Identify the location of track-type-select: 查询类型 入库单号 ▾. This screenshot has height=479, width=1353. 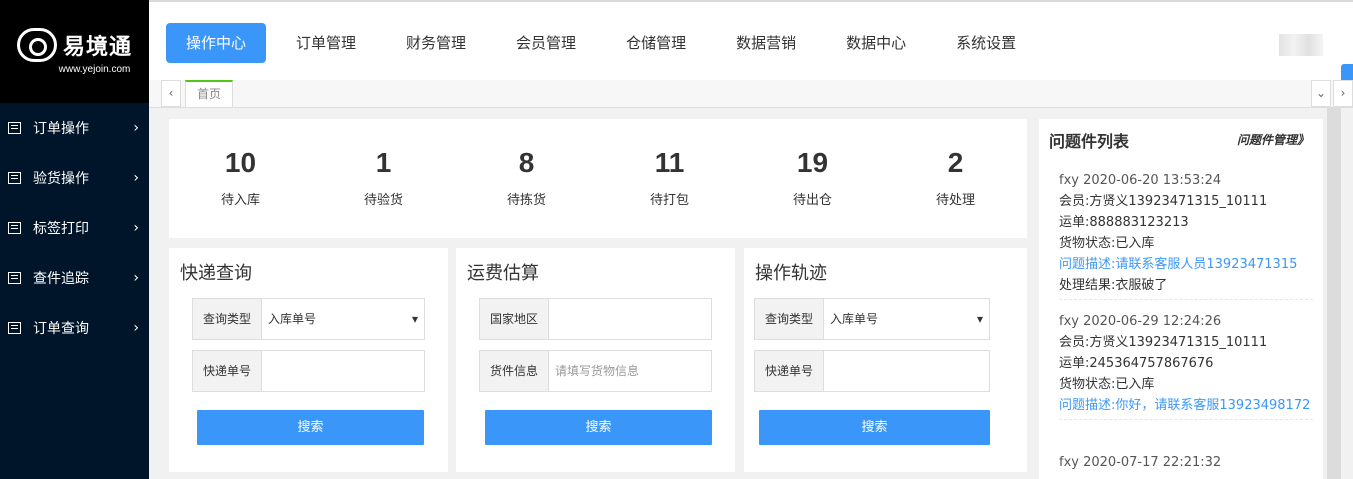
(872, 319).